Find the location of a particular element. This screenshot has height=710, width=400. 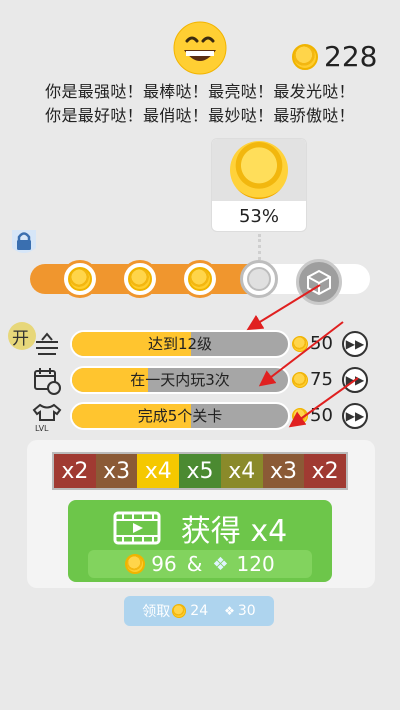

multiplier-1: x2 is located at coordinates (75, 471).